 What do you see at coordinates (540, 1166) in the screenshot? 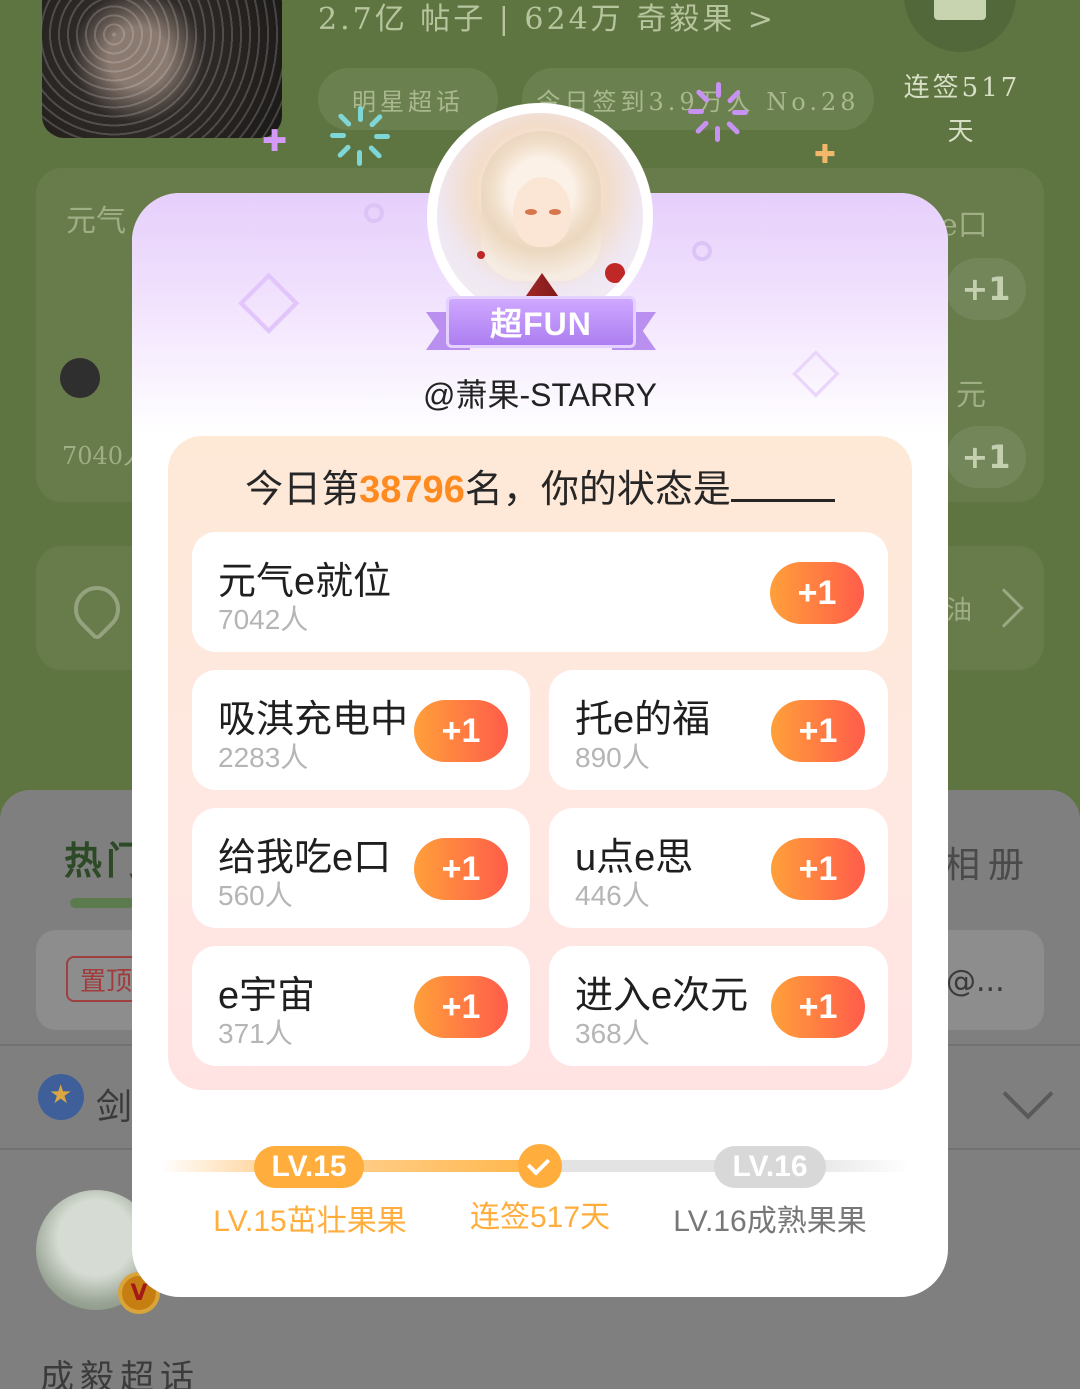
I see `check-icon` at bounding box center [540, 1166].